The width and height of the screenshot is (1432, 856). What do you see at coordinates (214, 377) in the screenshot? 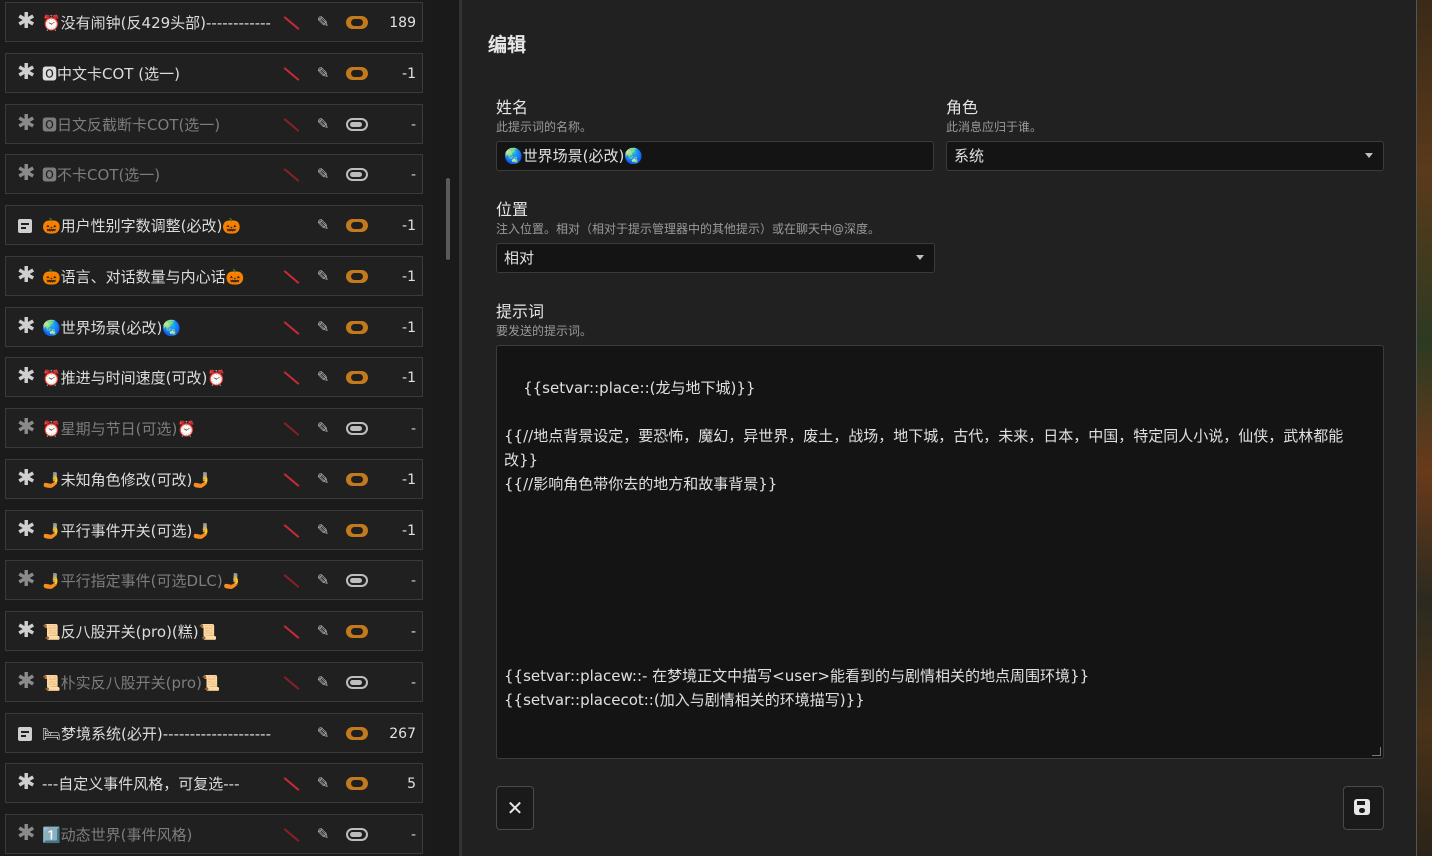
I see `prompt-list-item: ✱ ⏰推进与时间速度(可改)⏰ ✎ -1` at bounding box center [214, 377].